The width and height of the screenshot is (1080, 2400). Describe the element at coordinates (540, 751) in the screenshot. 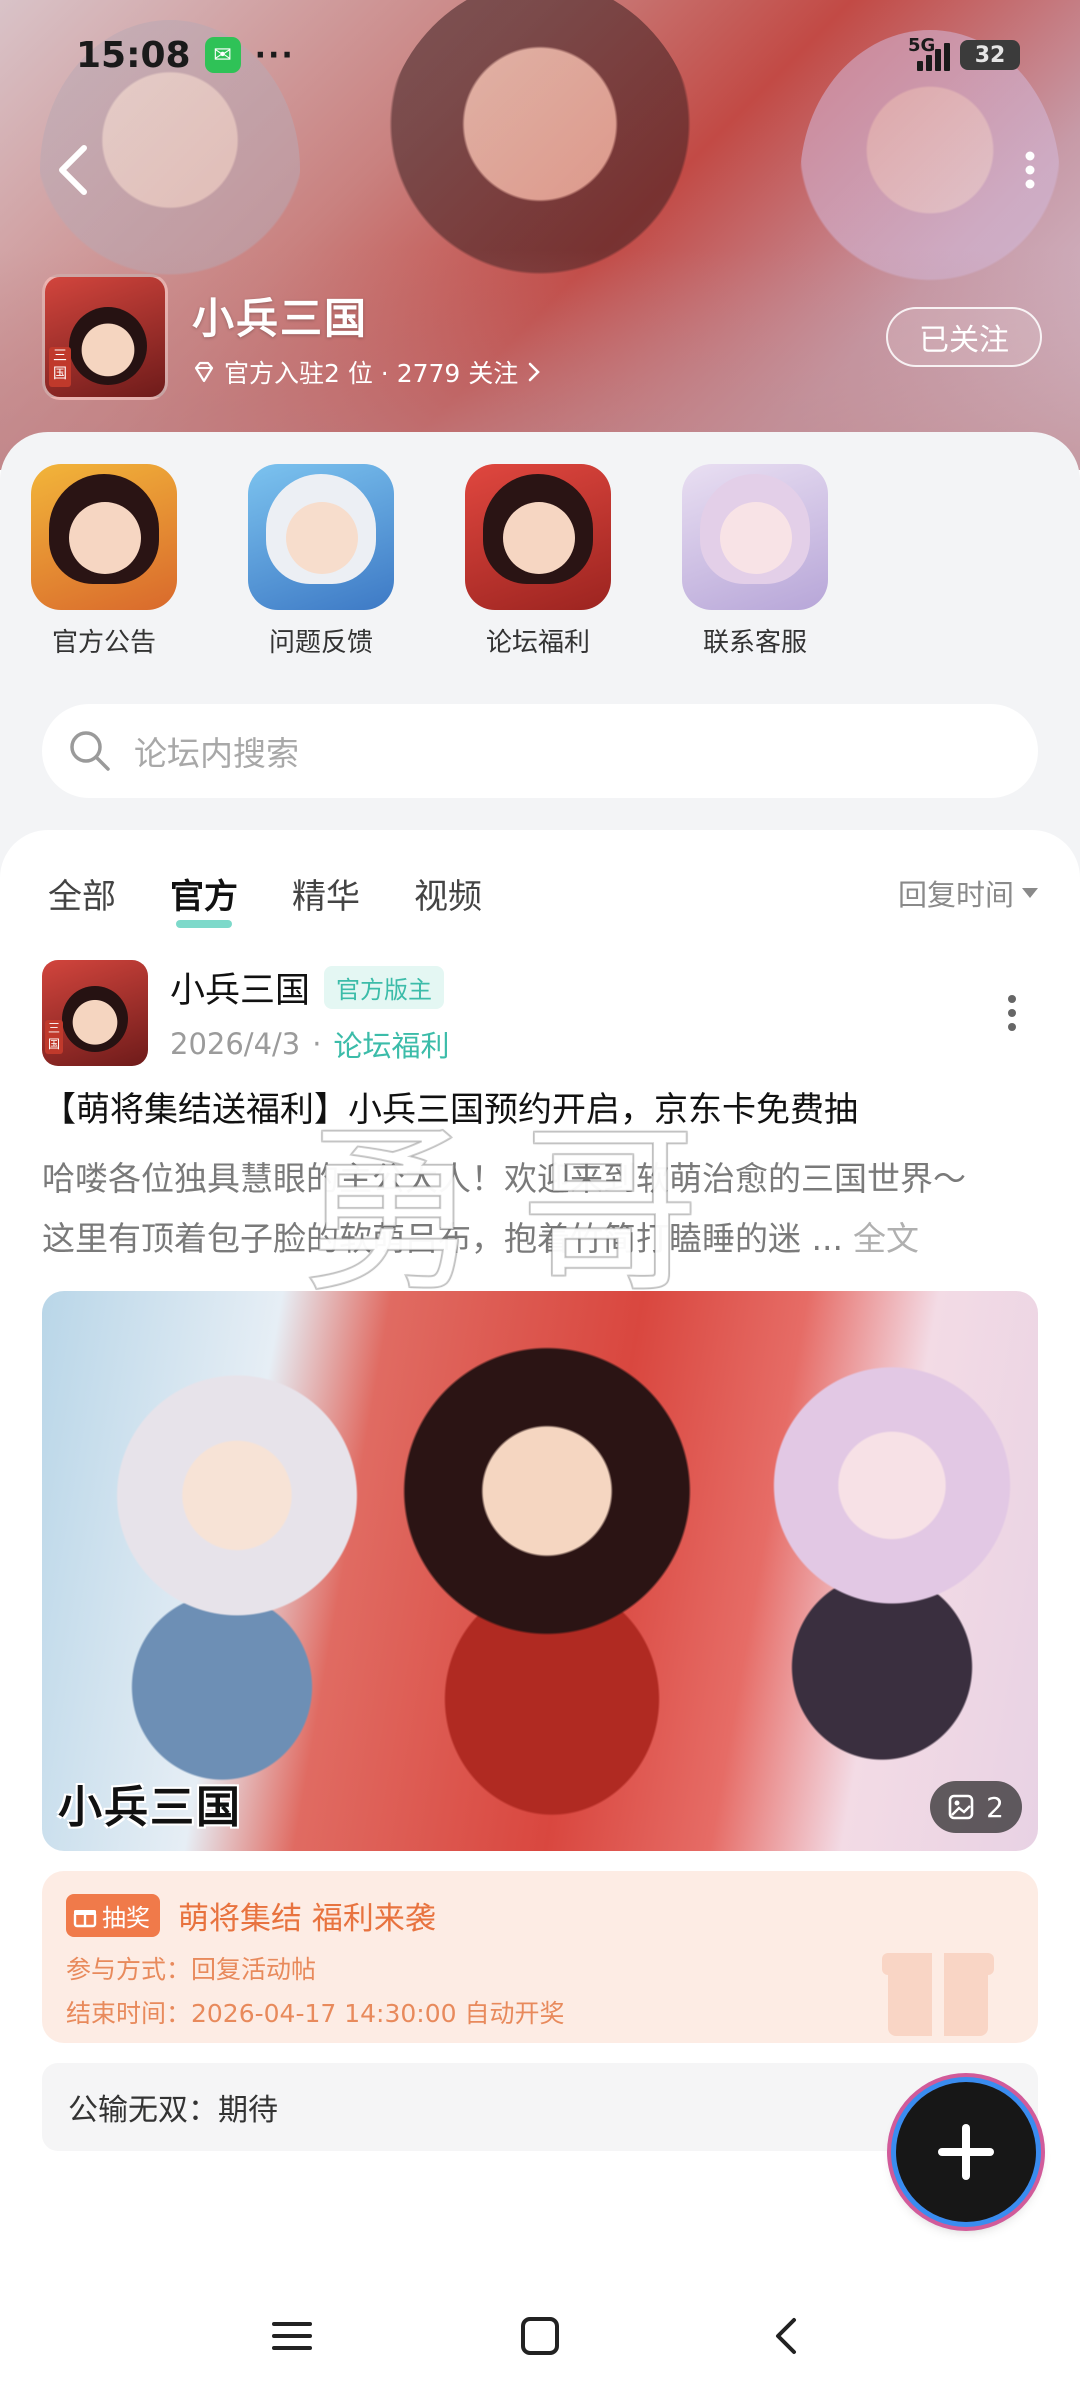

I see `search-bar: 论坛内搜索` at that location.